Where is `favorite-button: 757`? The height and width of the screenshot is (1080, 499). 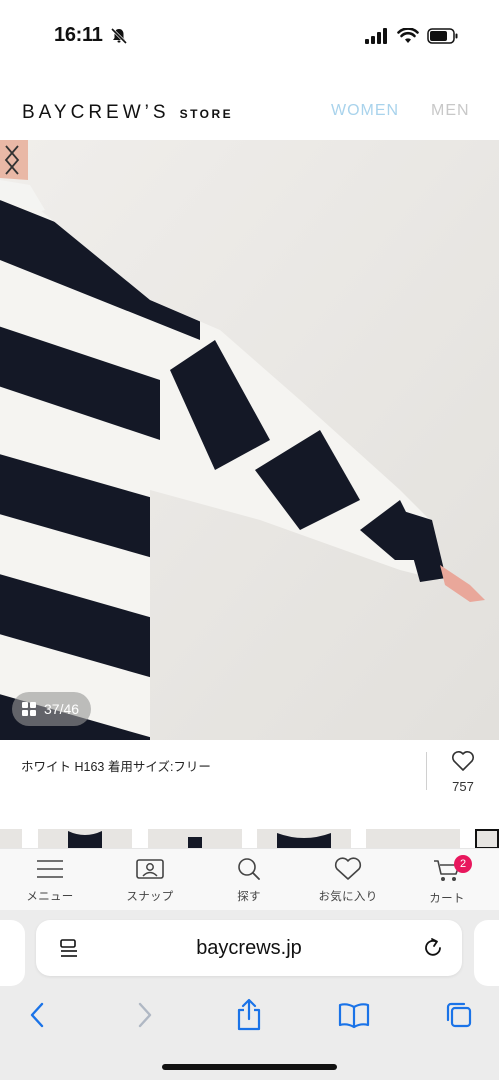
favorite-button: 757 is located at coordinates (463, 772).